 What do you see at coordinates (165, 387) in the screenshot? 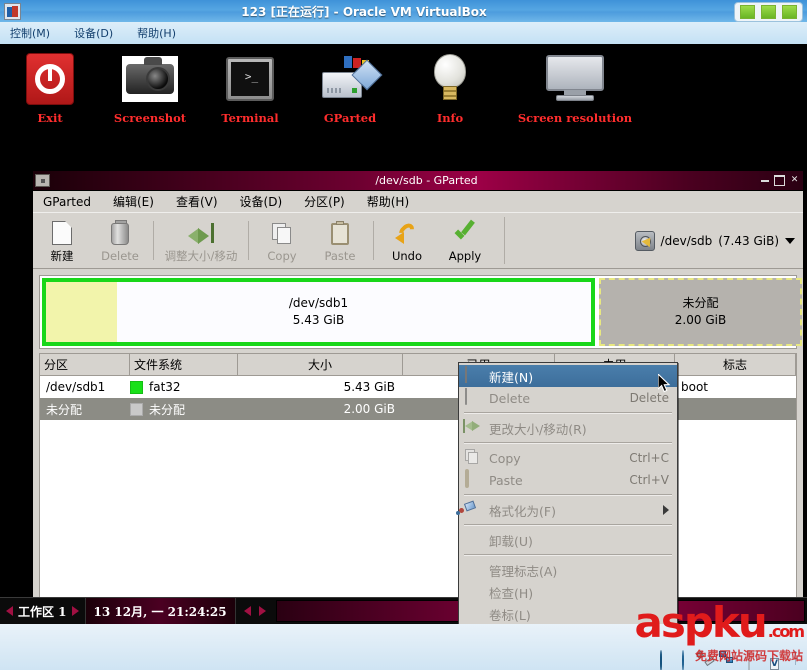
I see `cell-filesystem-label: fat32` at bounding box center [165, 387].